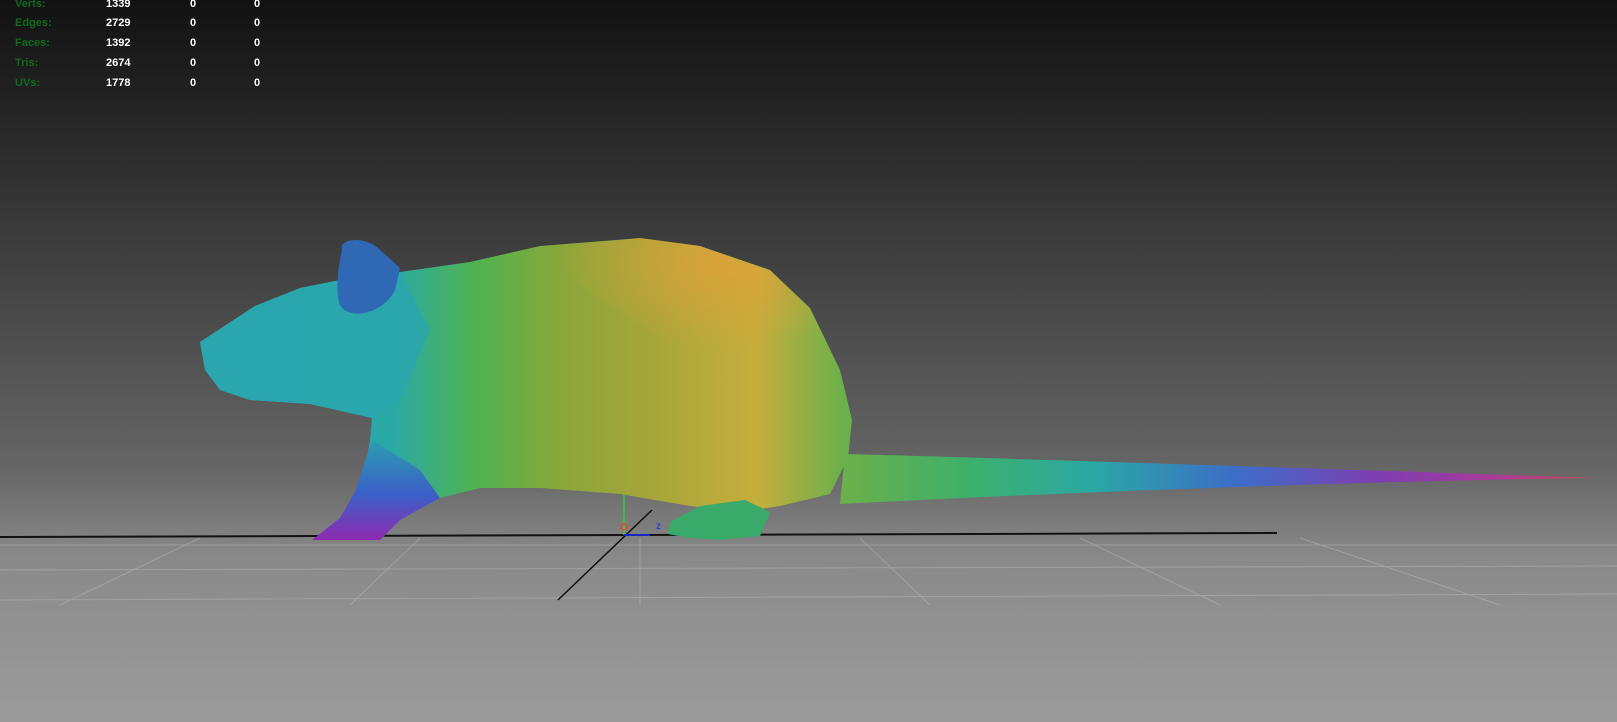 This screenshot has height=722, width=1617. What do you see at coordinates (808, 571) in the screenshot?
I see `ground-grid` at bounding box center [808, 571].